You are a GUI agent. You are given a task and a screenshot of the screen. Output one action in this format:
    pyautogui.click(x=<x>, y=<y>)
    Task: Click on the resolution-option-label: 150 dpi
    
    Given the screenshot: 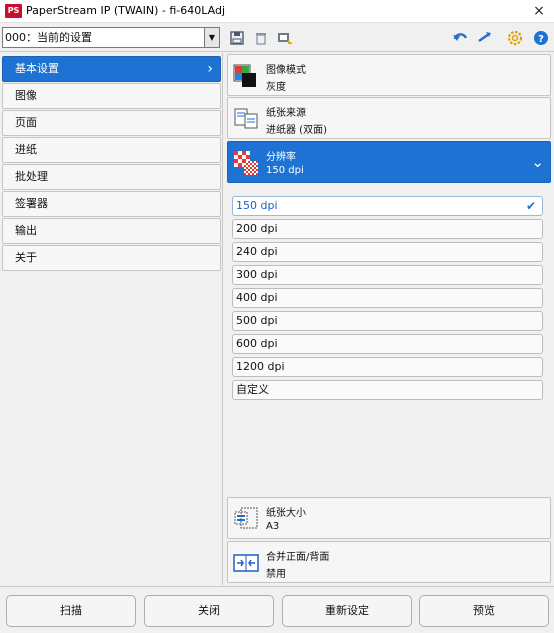 What is the action you would take?
    pyautogui.click(x=257, y=205)
    